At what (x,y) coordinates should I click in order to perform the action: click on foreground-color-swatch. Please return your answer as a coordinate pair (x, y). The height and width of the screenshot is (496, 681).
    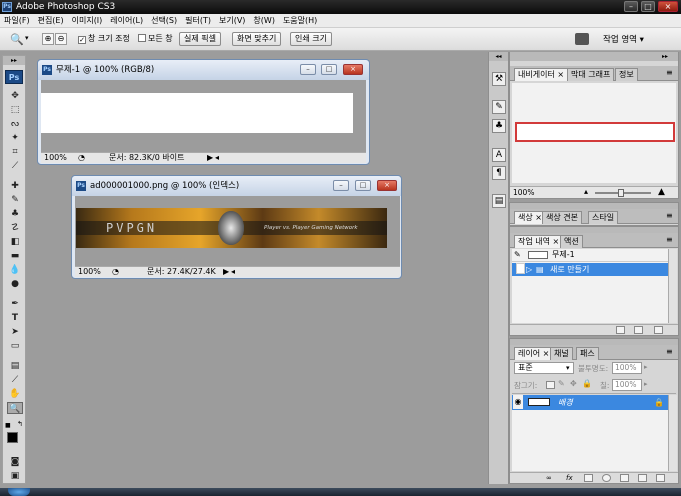
    Looking at the image, I should click on (12, 437).